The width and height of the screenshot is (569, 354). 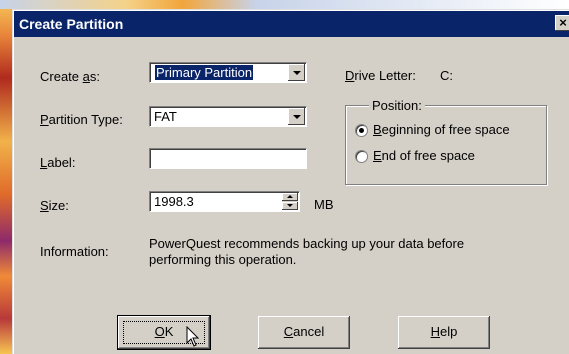 I want to click on desktop-background-left, so click(x=6, y=177).